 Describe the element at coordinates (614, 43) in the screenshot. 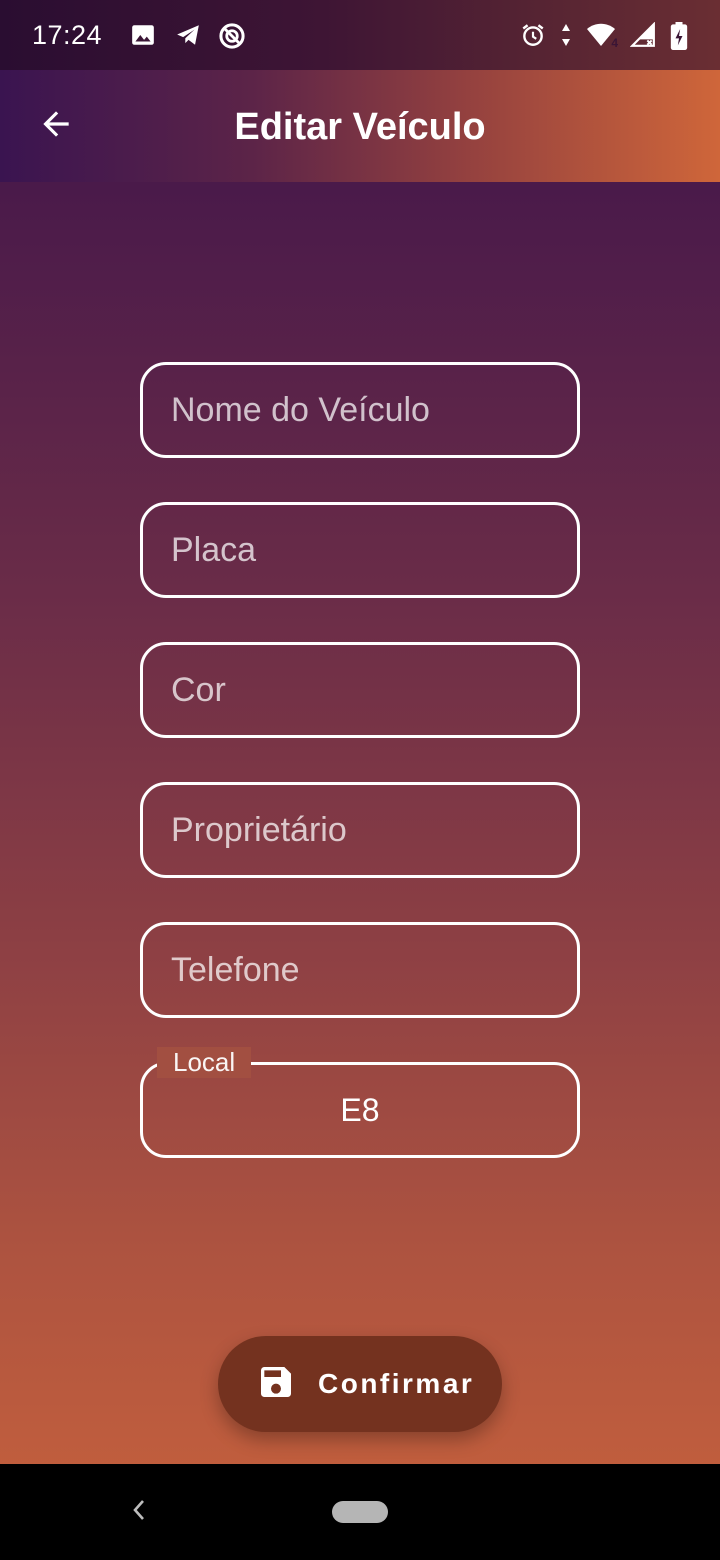

I see `wifi-badge: 4` at that location.